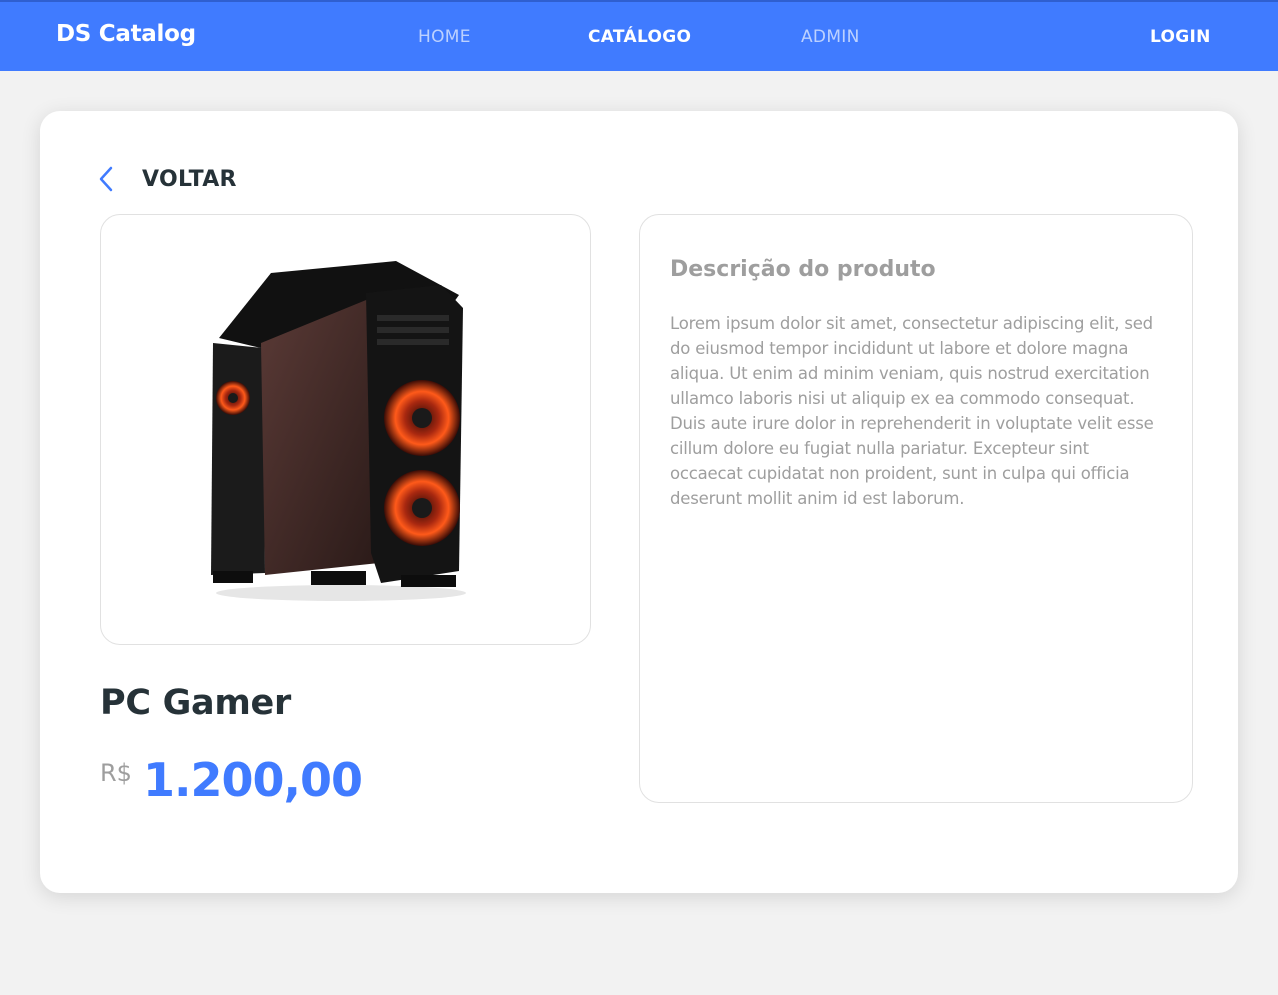 This screenshot has width=1278, height=995. Describe the element at coordinates (830, 37) in the screenshot. I see `nav-admin-link: ADMIN` at that location.